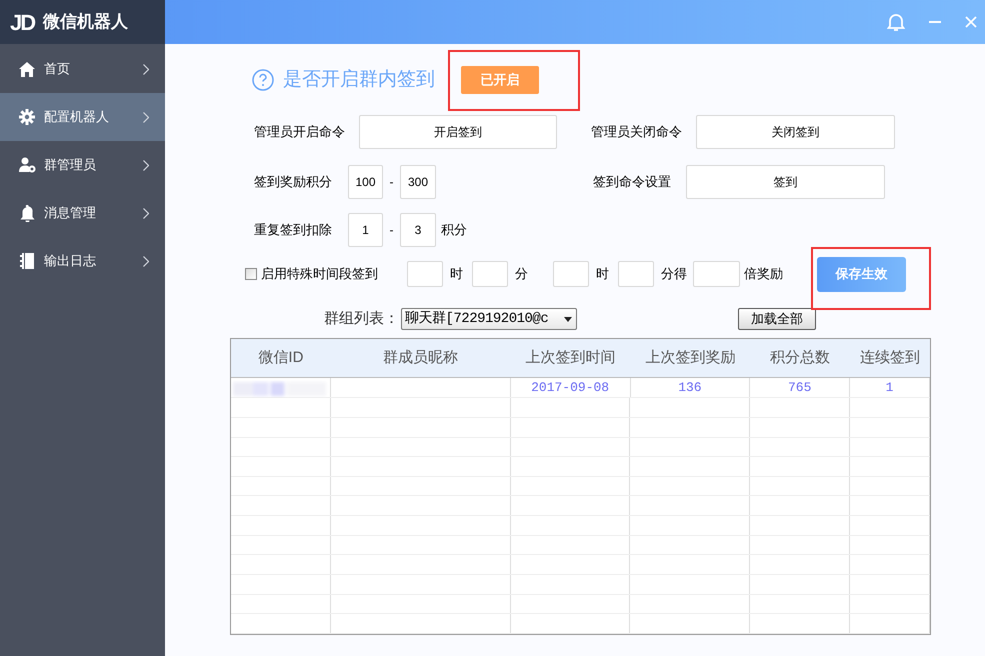 The height and width of the screenshot is (656, 985). I want to click on table-cell: 2017-09-08, so click(570, 388).